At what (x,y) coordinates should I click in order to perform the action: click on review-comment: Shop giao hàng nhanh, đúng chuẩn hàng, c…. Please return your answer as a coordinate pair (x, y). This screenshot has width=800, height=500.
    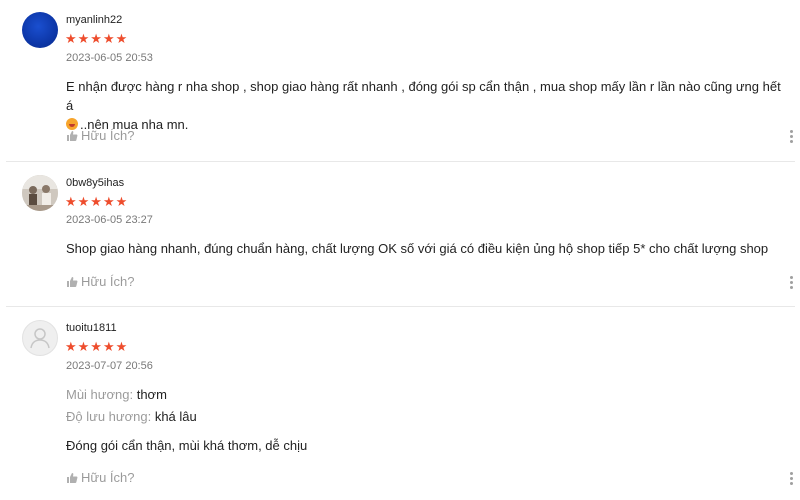
    Looking at the image, I should click on (417, 248).